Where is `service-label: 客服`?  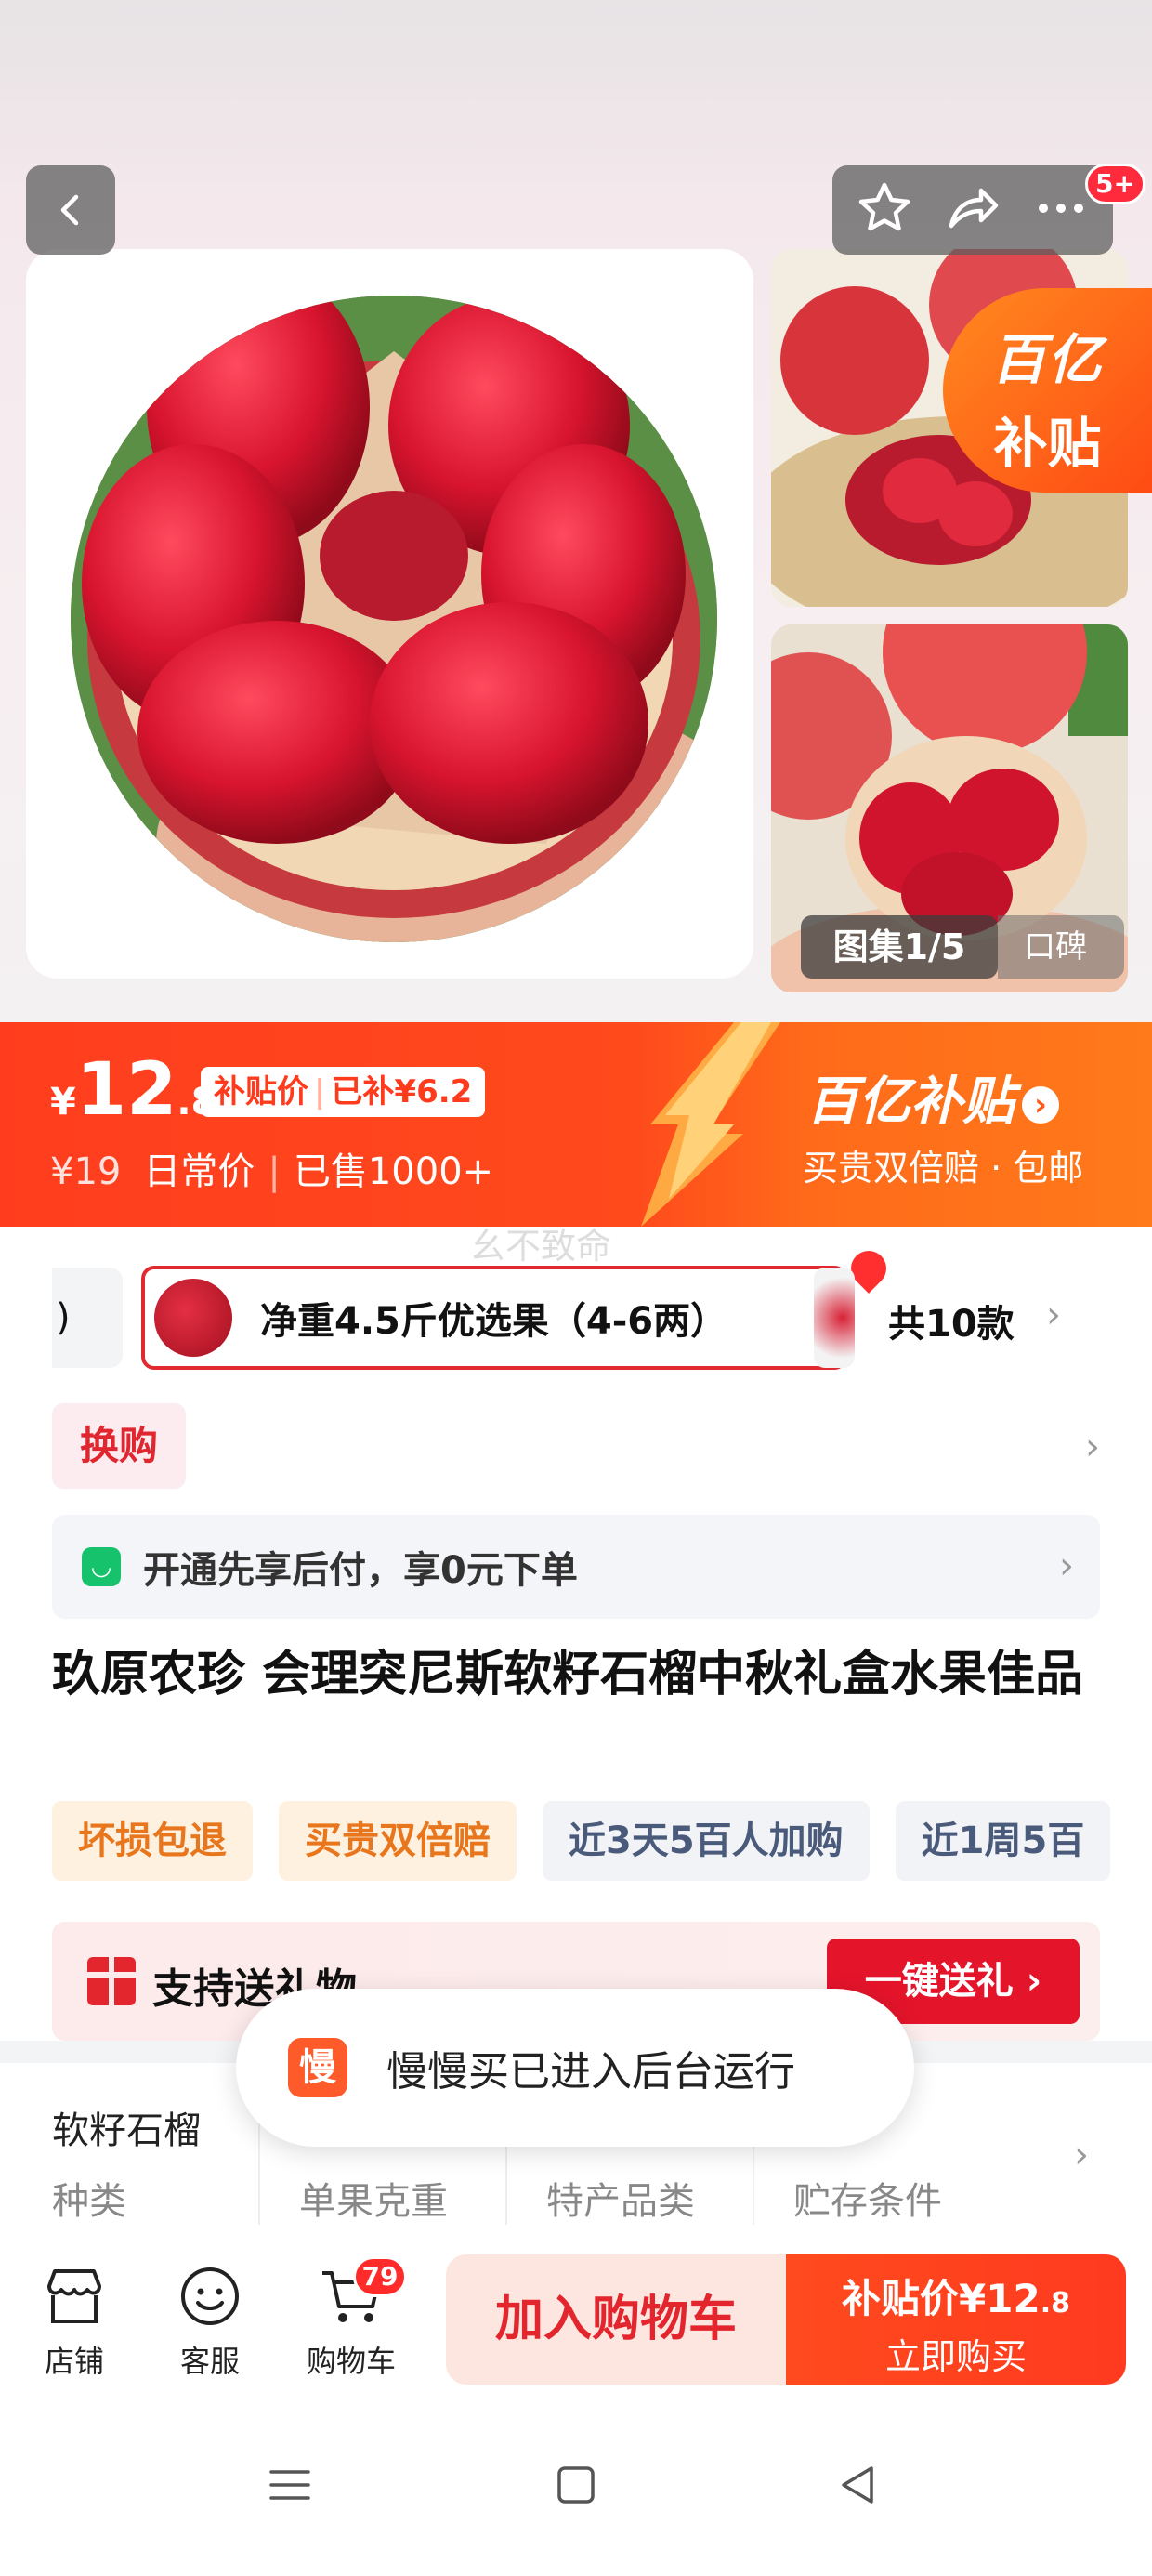
service-label: 客服 is located at coordinates (209, 2361).